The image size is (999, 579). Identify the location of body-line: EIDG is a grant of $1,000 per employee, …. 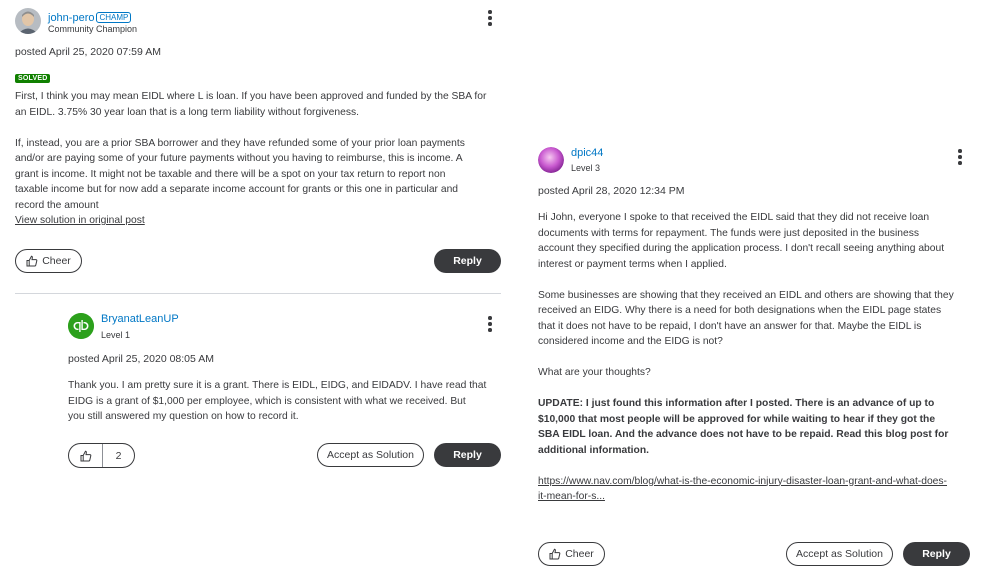
(267, 401).